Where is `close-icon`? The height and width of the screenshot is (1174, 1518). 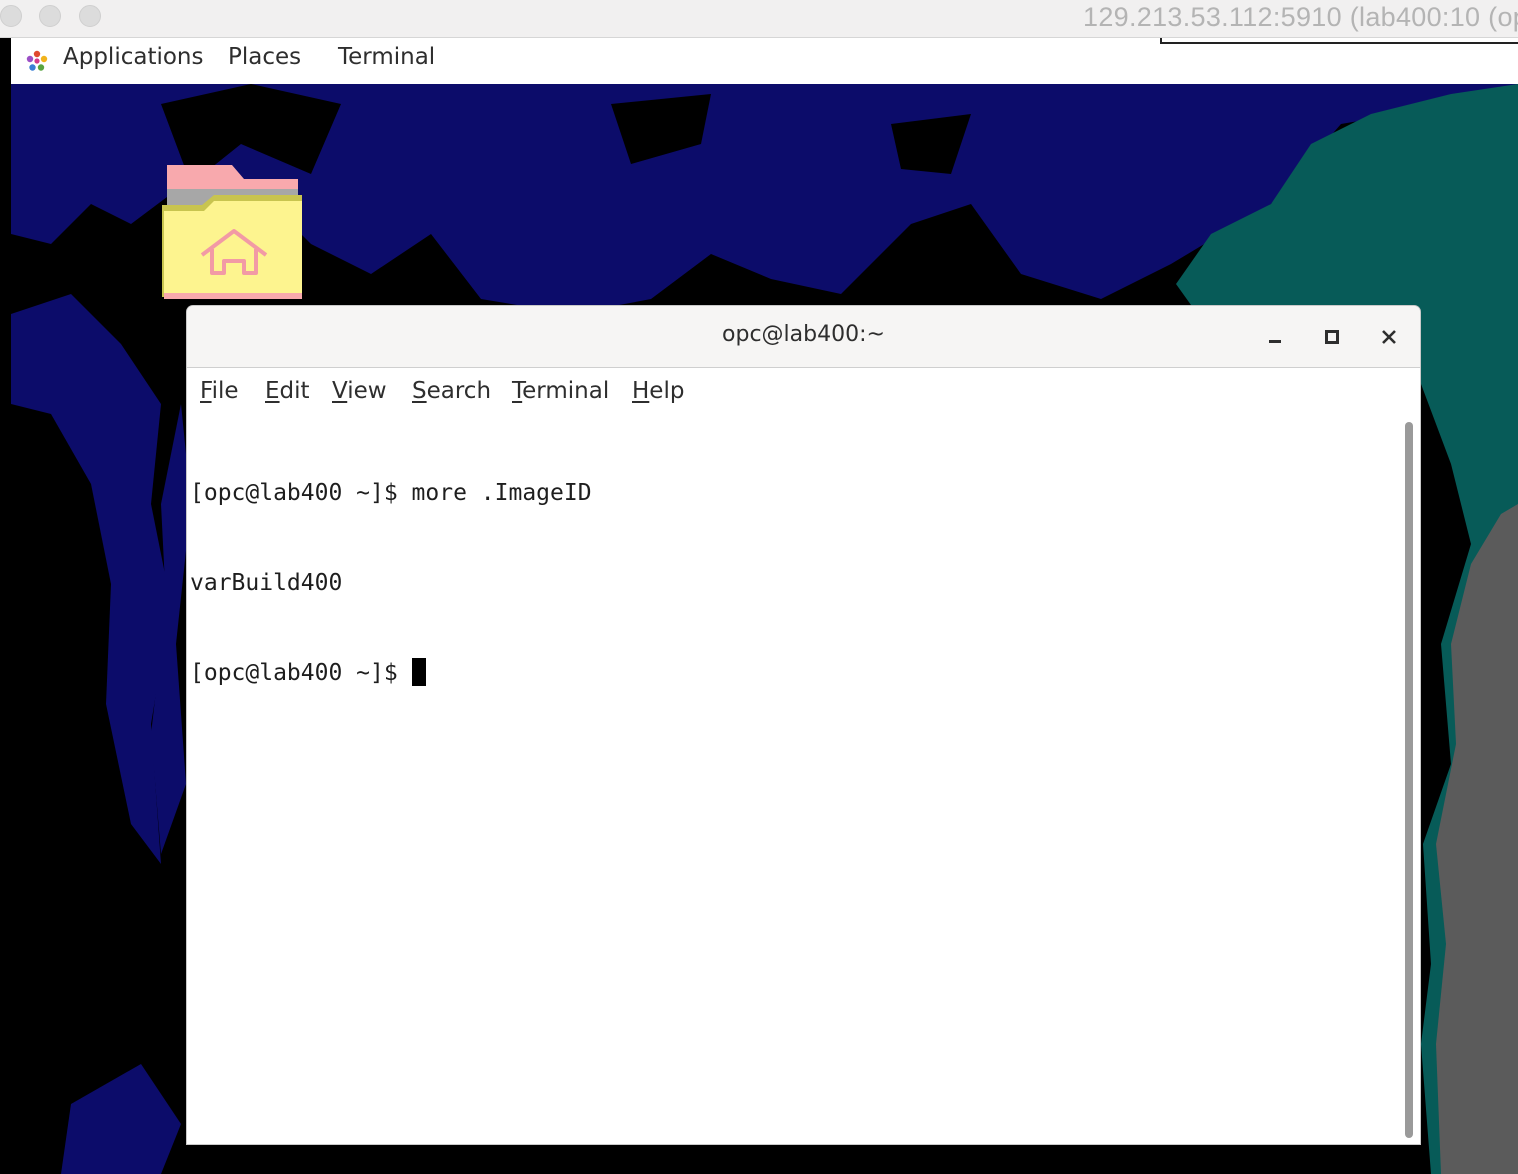 close-icon is located at coordinates (1389, 337).